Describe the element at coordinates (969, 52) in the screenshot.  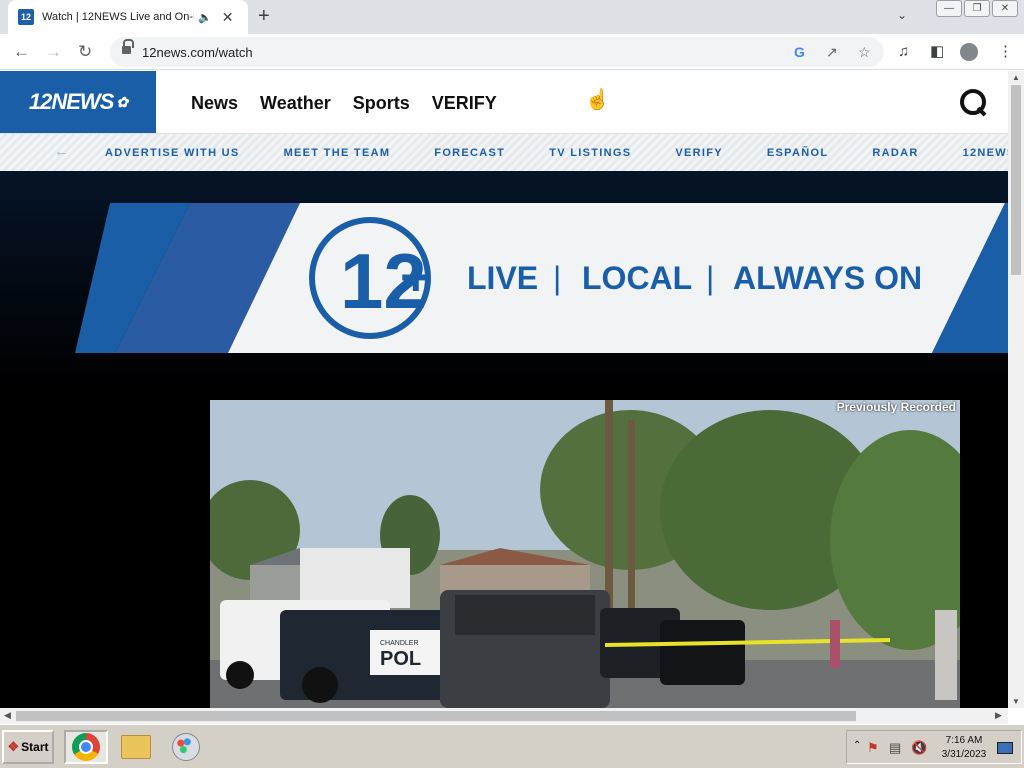
I see `profile-avatar-icon` at that location.